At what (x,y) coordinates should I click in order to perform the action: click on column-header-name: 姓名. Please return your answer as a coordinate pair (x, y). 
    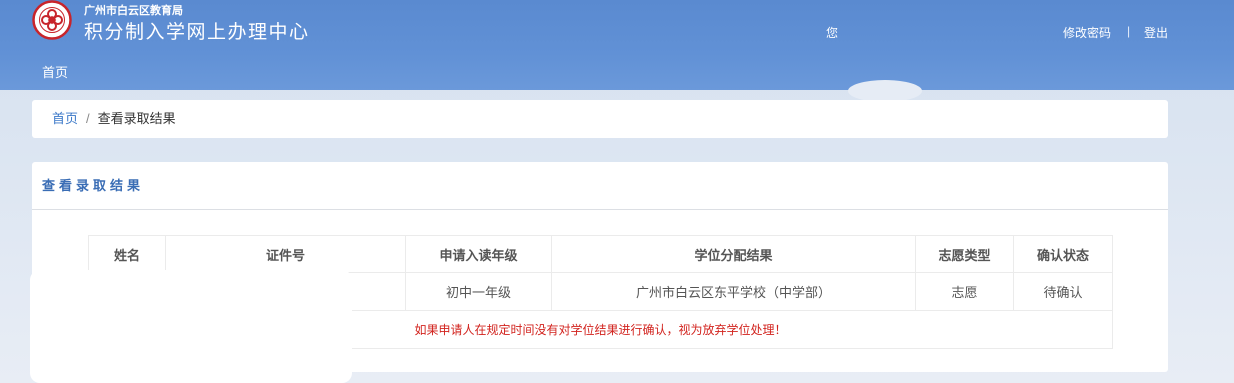
    Looking at the image, I should click on (127, 254).